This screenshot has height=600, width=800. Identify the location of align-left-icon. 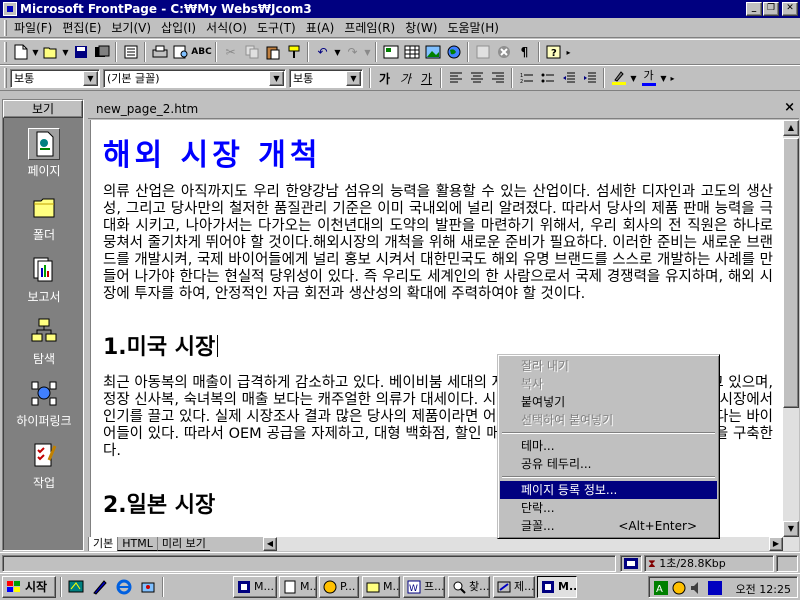
(455, 78).